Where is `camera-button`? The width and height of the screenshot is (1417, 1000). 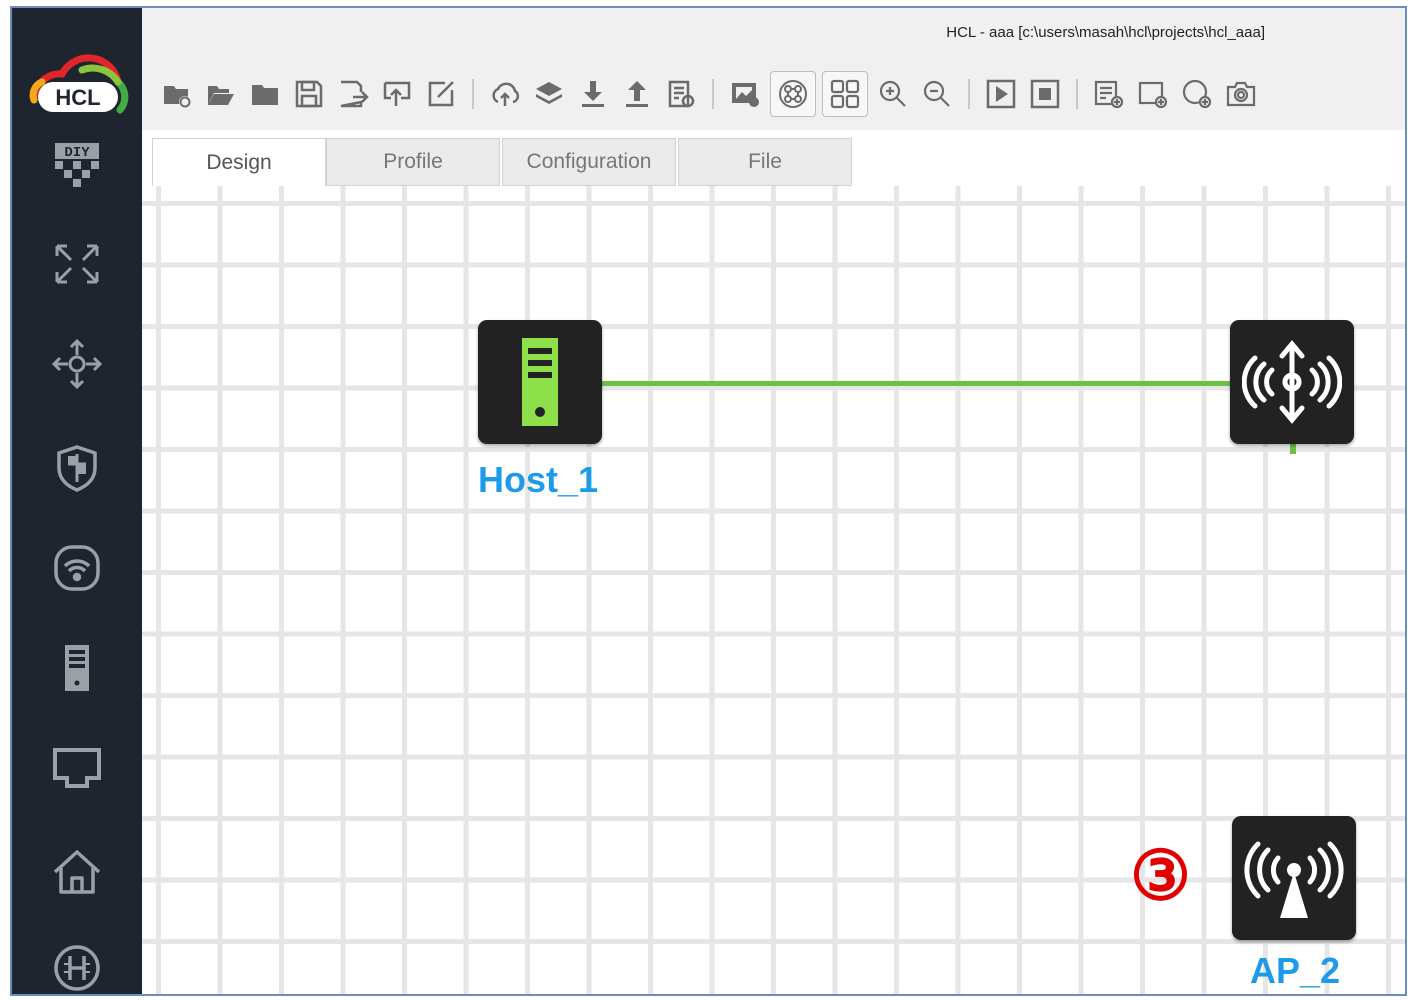
camera-button is located at coordinates (1241, 94).